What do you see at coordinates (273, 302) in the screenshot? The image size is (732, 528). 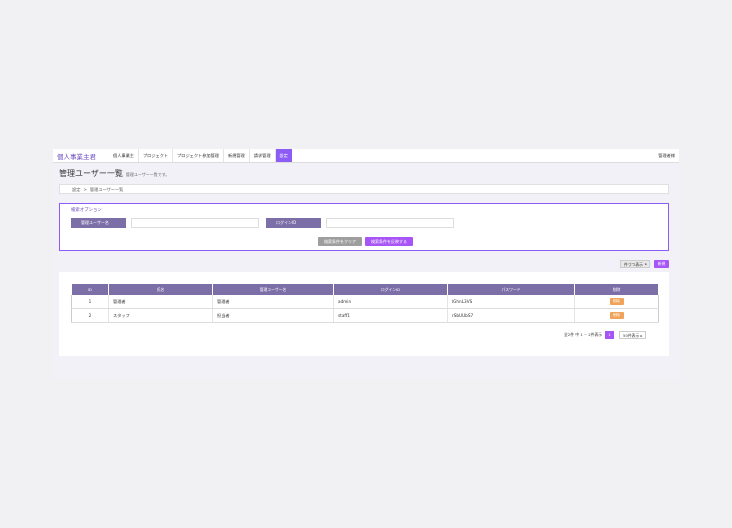 I see `cell-admin-name: 管理者` at bounding box center [273, 302].